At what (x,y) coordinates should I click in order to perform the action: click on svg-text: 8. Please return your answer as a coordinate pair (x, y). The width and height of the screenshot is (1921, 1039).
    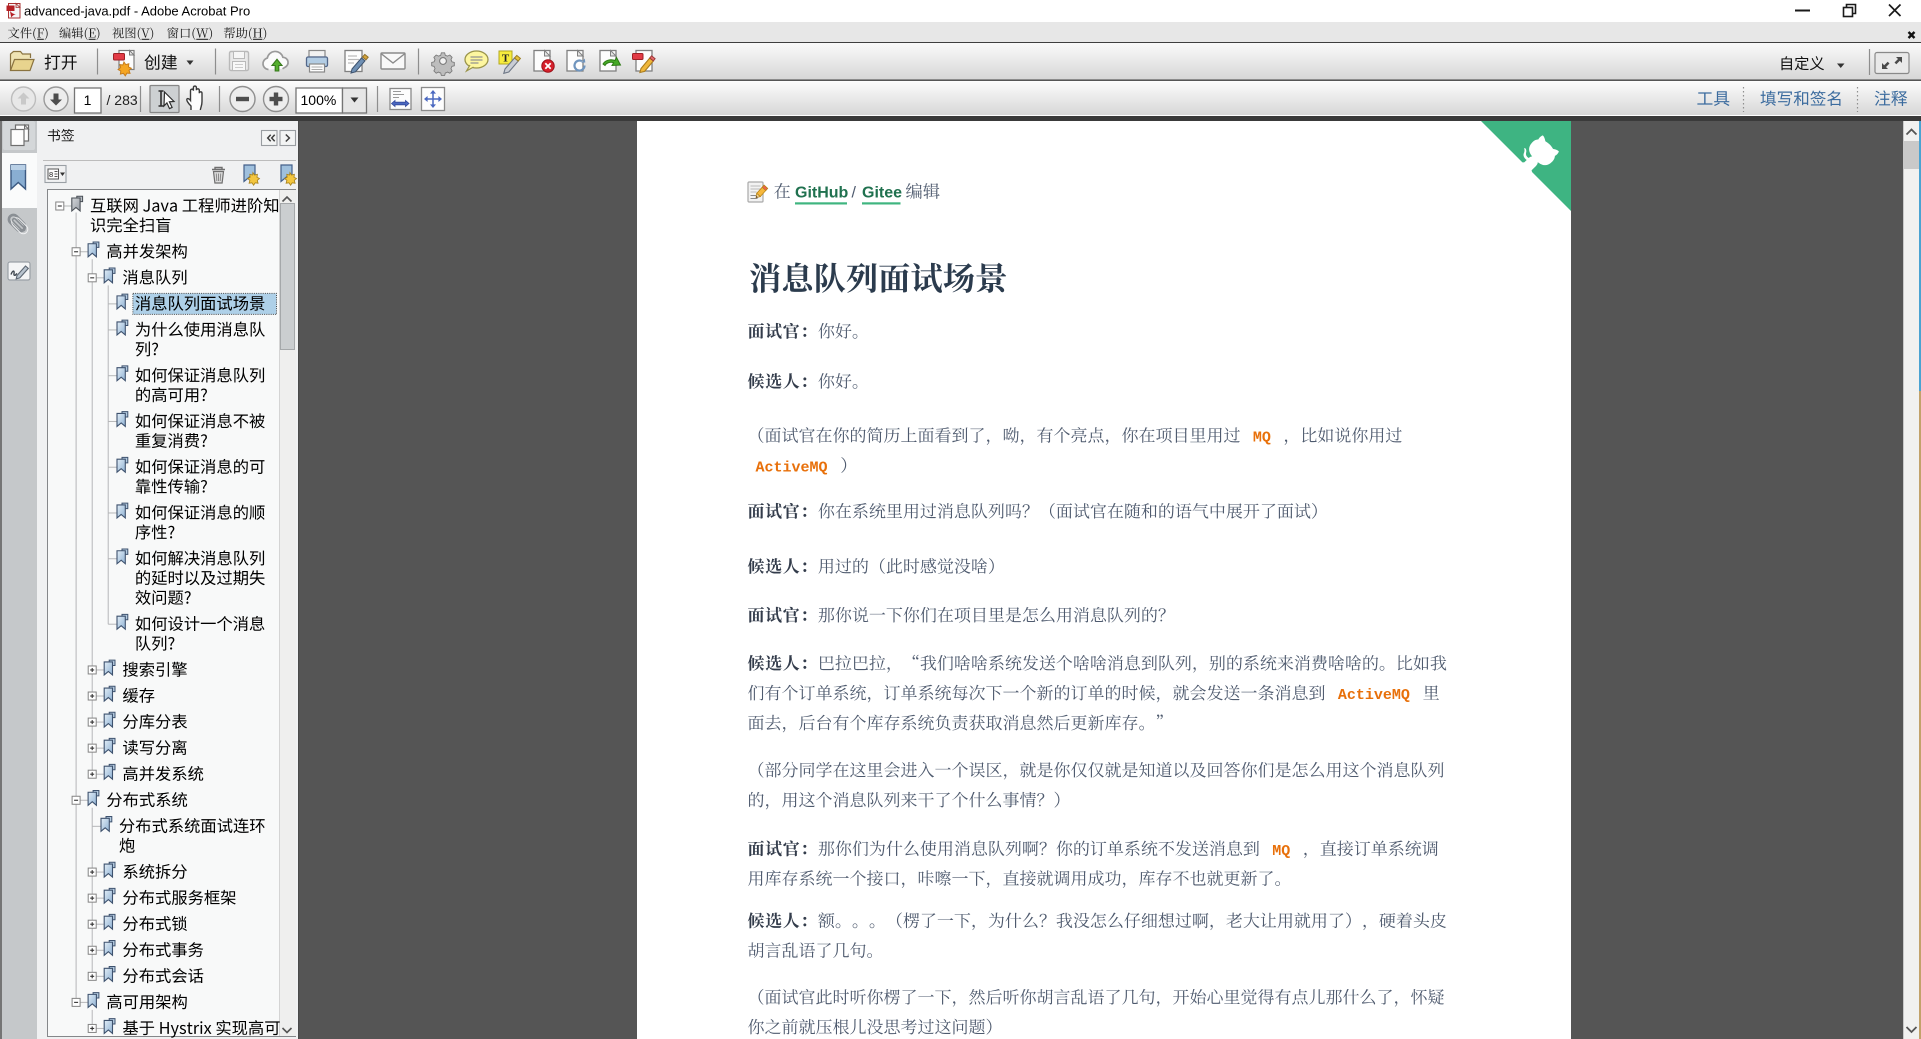
    Looking at the image, I should click on (51, 174).